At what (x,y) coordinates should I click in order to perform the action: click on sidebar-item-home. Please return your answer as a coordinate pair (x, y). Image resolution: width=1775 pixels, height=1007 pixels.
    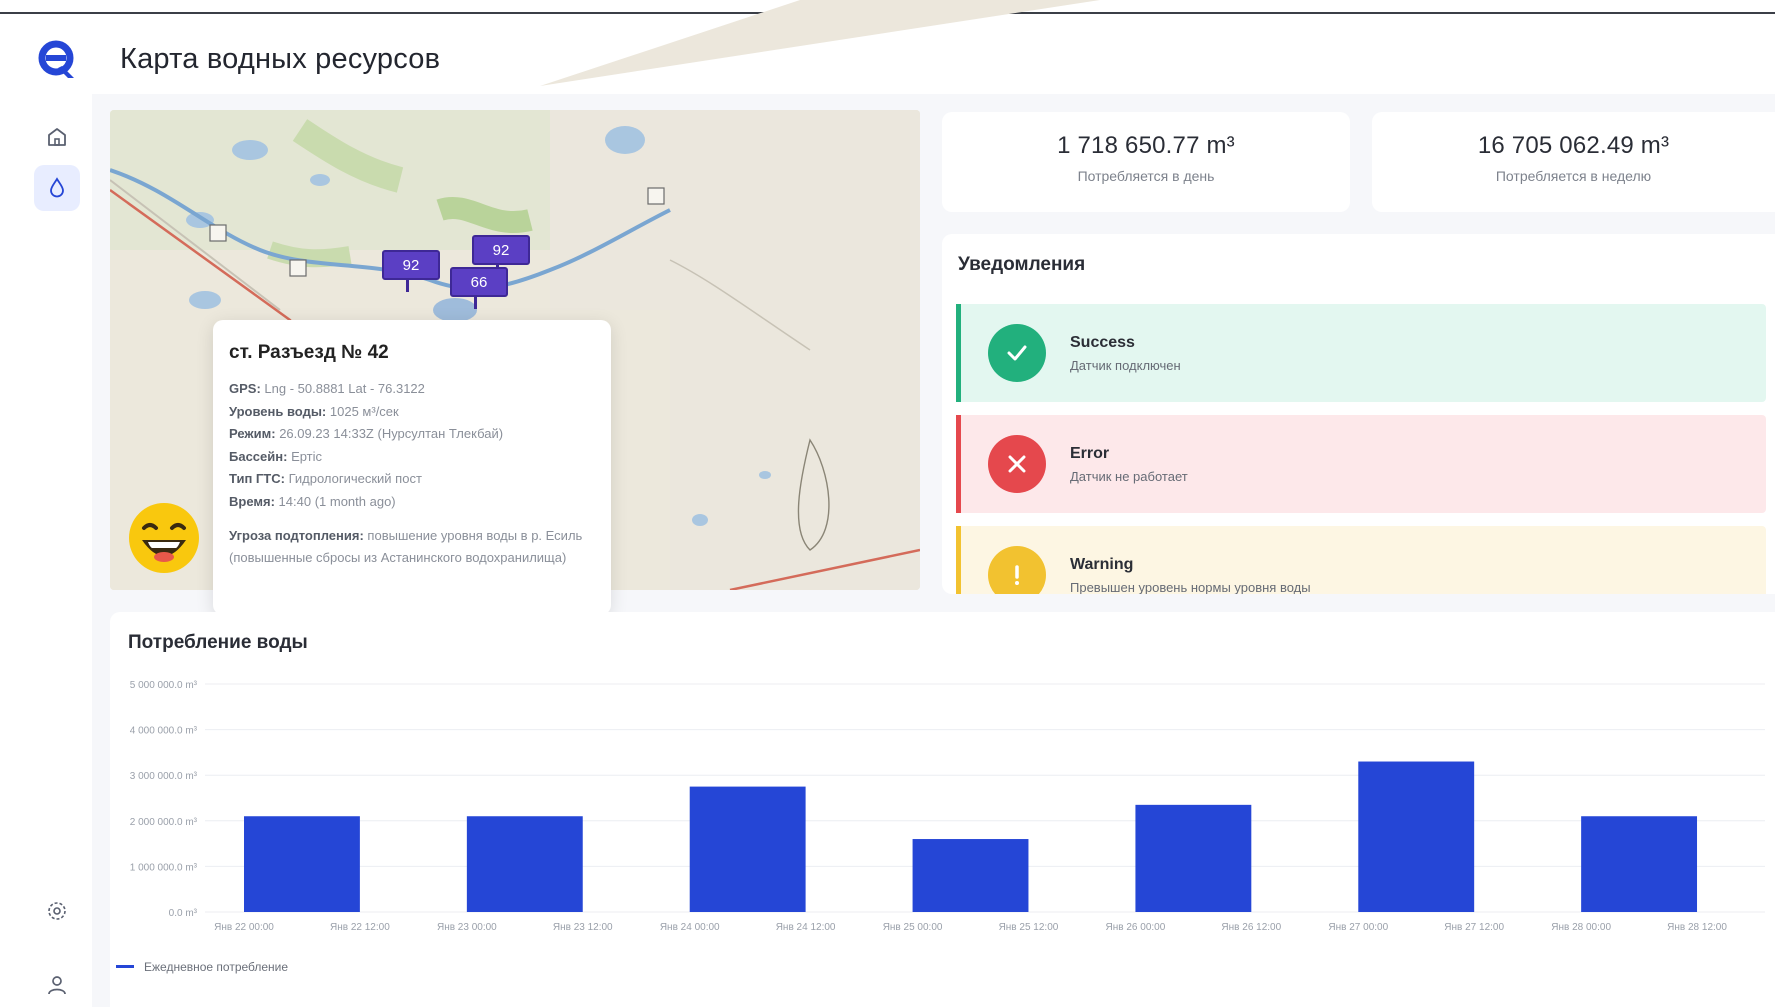
    Looking at the image, I should click on (57, 137).